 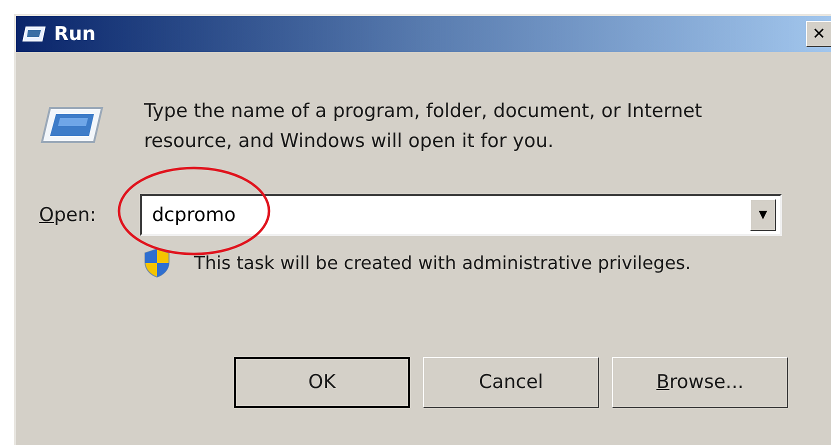 I want to click on cancel-button: Cancel, so click(x=511, y=382).